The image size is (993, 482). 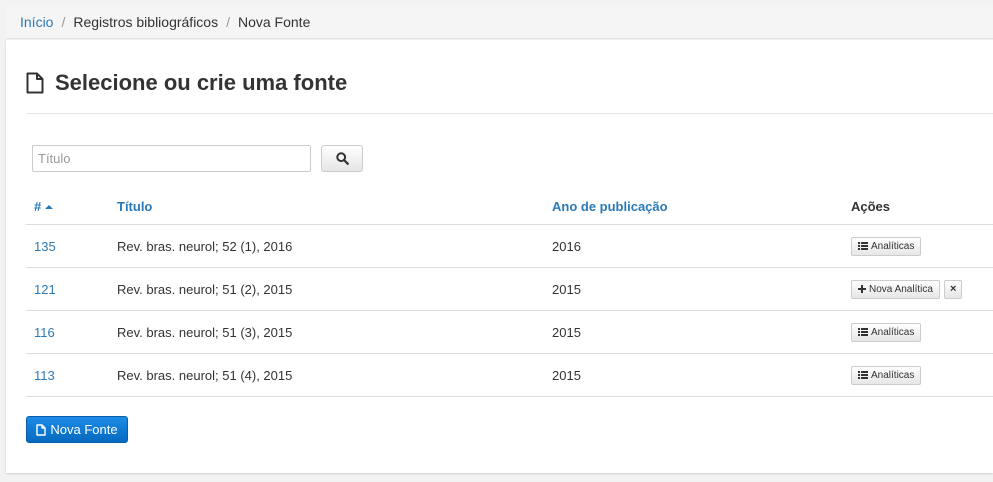 I want to click on column-header-ano: Ano de publicação, so click(x=693, y=206).